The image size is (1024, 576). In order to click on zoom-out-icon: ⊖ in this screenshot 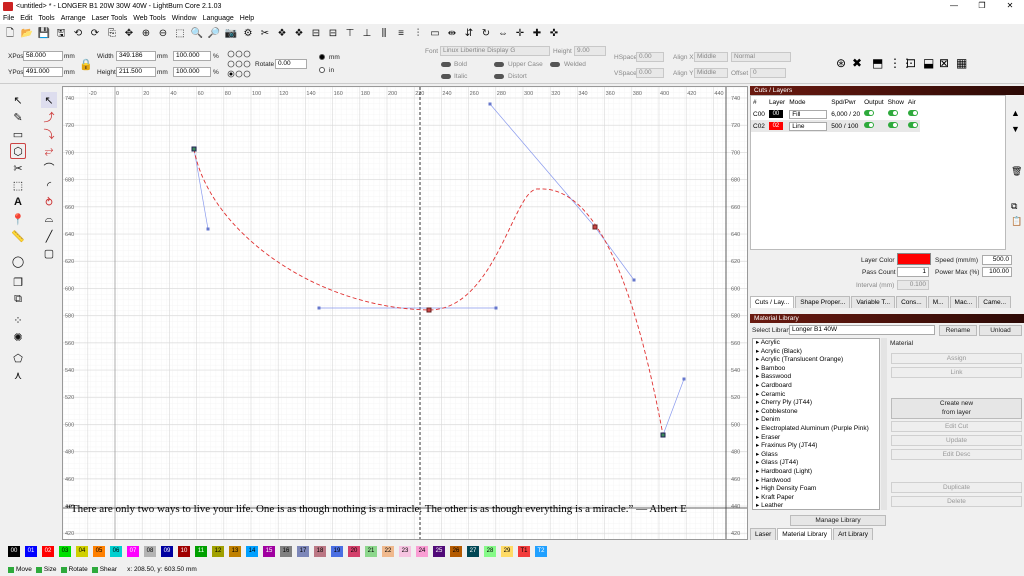, I will do `click(163, 34)`.